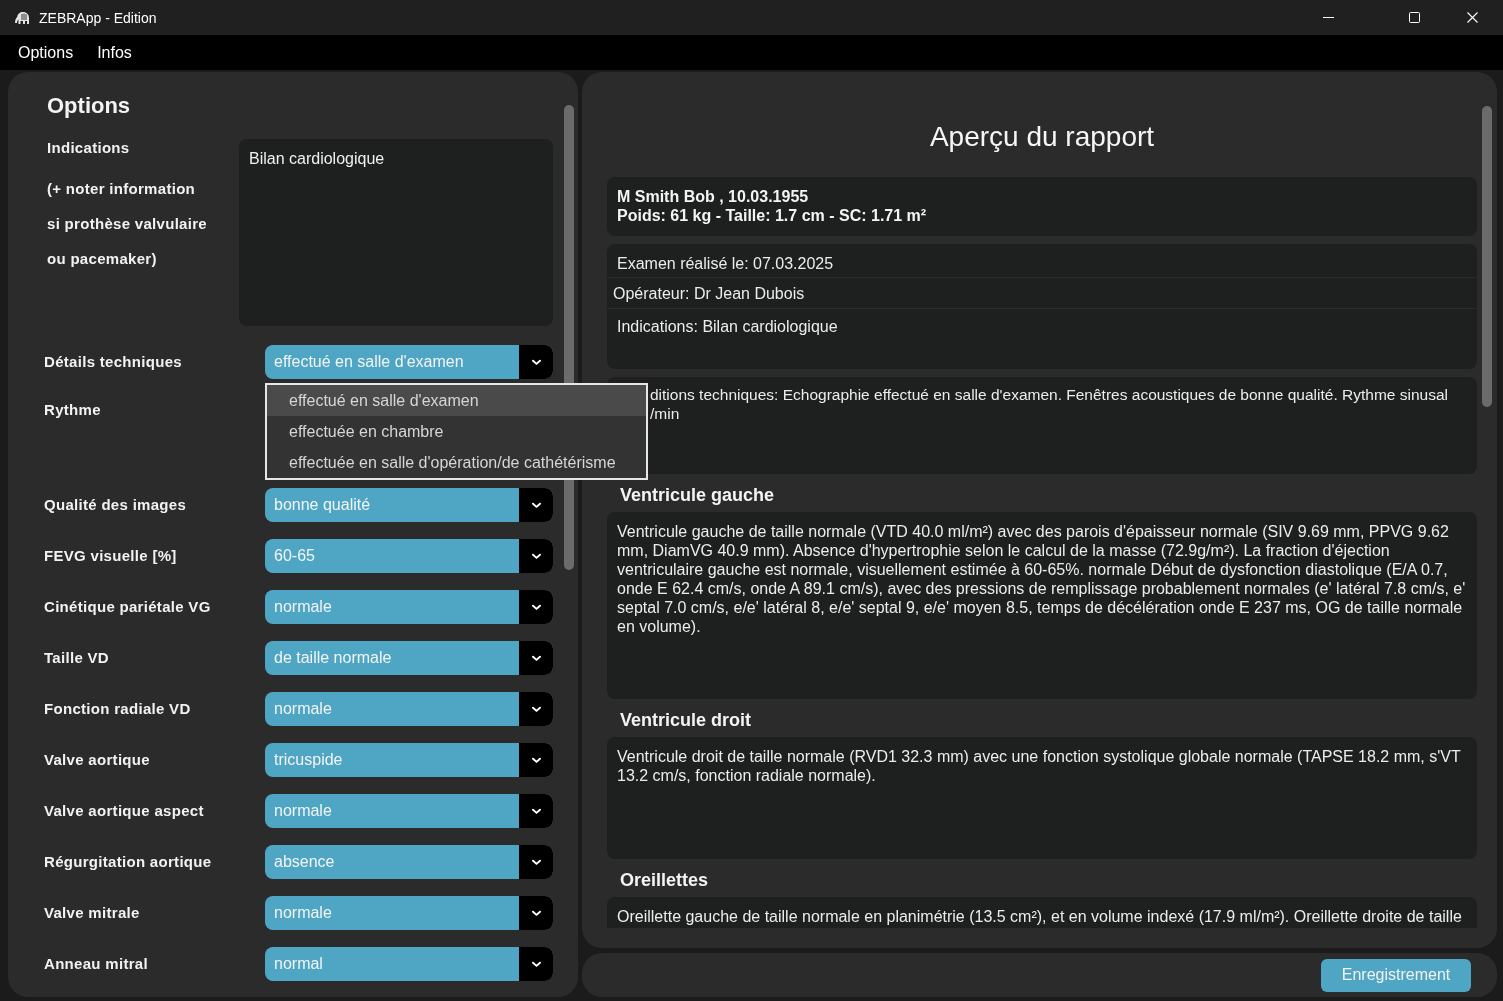 Image resolution: width=1503 pixels, height=1001 pixels. What do you see at coordinates (127, 607) in the screenshot?
I see `field-label: Cinétique pariétale VG` at bounding box center [127, 607].